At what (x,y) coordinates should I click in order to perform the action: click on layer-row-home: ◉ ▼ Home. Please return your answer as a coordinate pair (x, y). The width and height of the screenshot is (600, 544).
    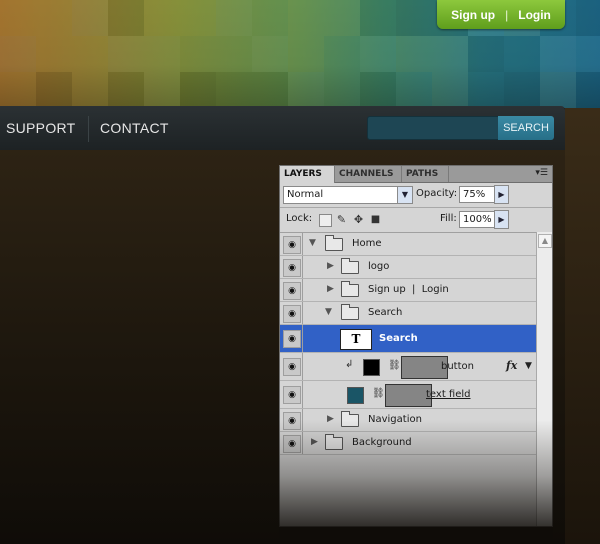
    Looking at the image, I should click on (408, 244).